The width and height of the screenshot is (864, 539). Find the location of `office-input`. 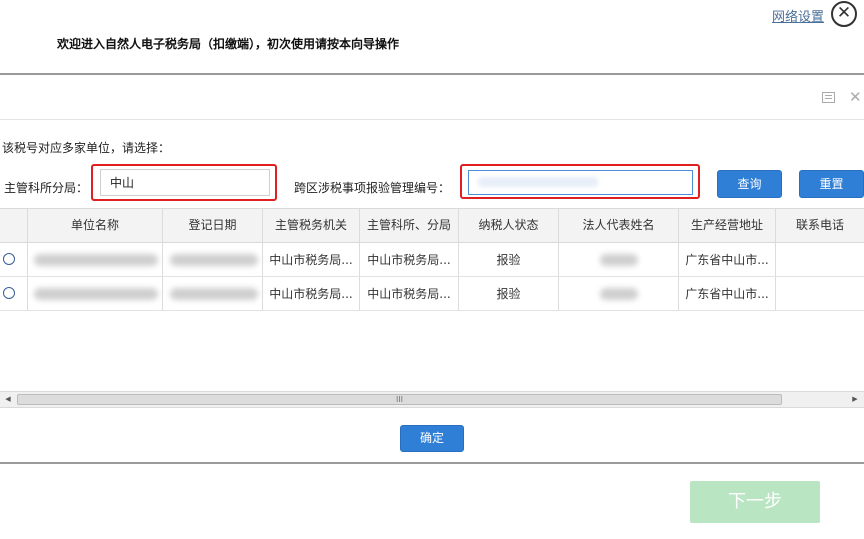

office-input is located at coordinates (185, 182).